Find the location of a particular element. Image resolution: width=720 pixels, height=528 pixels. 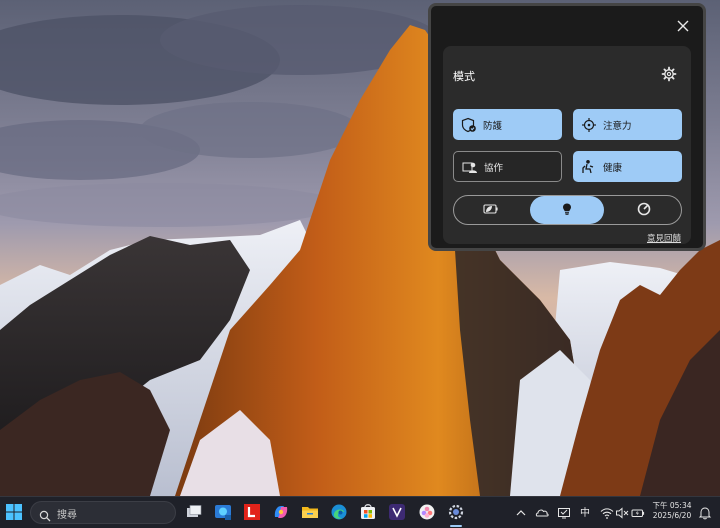

vantage-icon is located at coordinates (397, 512).